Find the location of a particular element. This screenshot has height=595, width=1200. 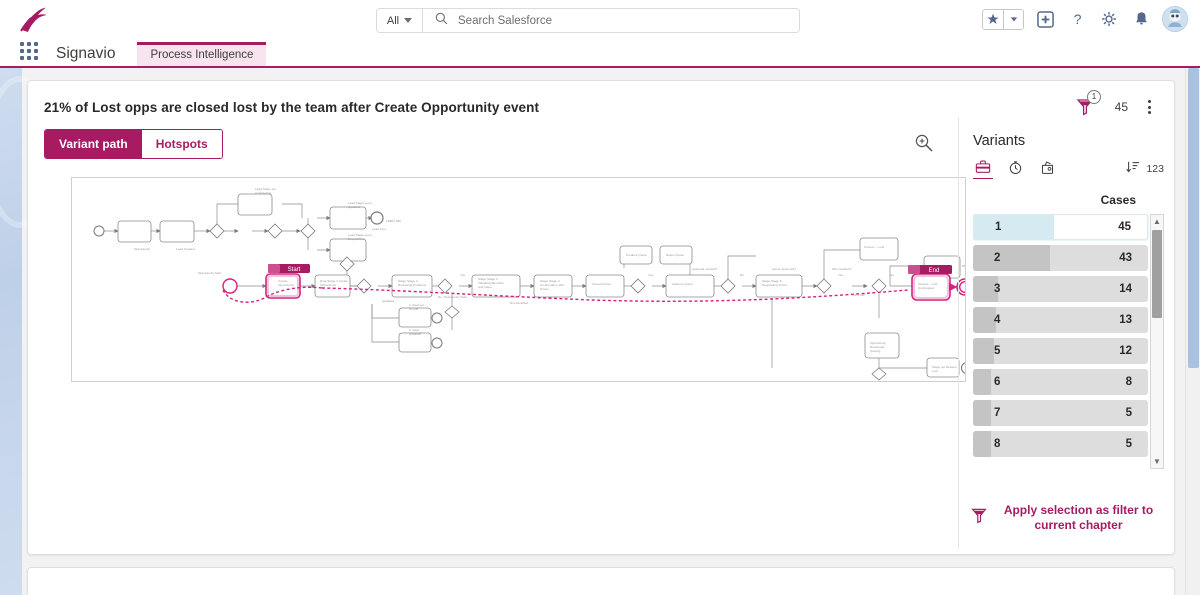

cases-column-header: Cases is located at coordinates (1118, 200).